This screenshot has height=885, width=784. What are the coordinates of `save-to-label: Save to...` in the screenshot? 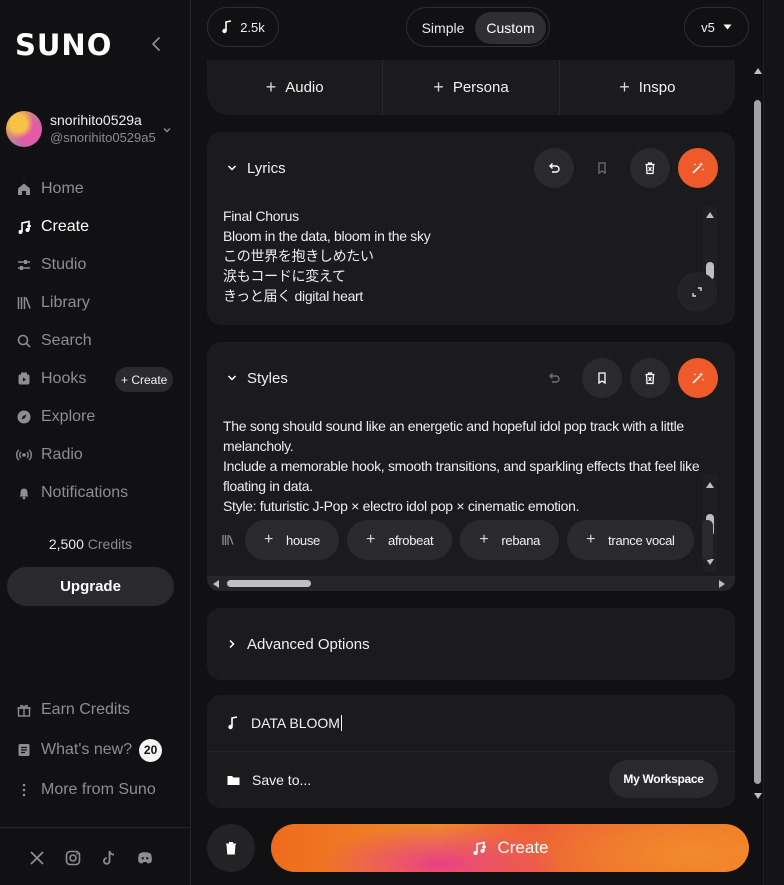 It's located at (282, 780).